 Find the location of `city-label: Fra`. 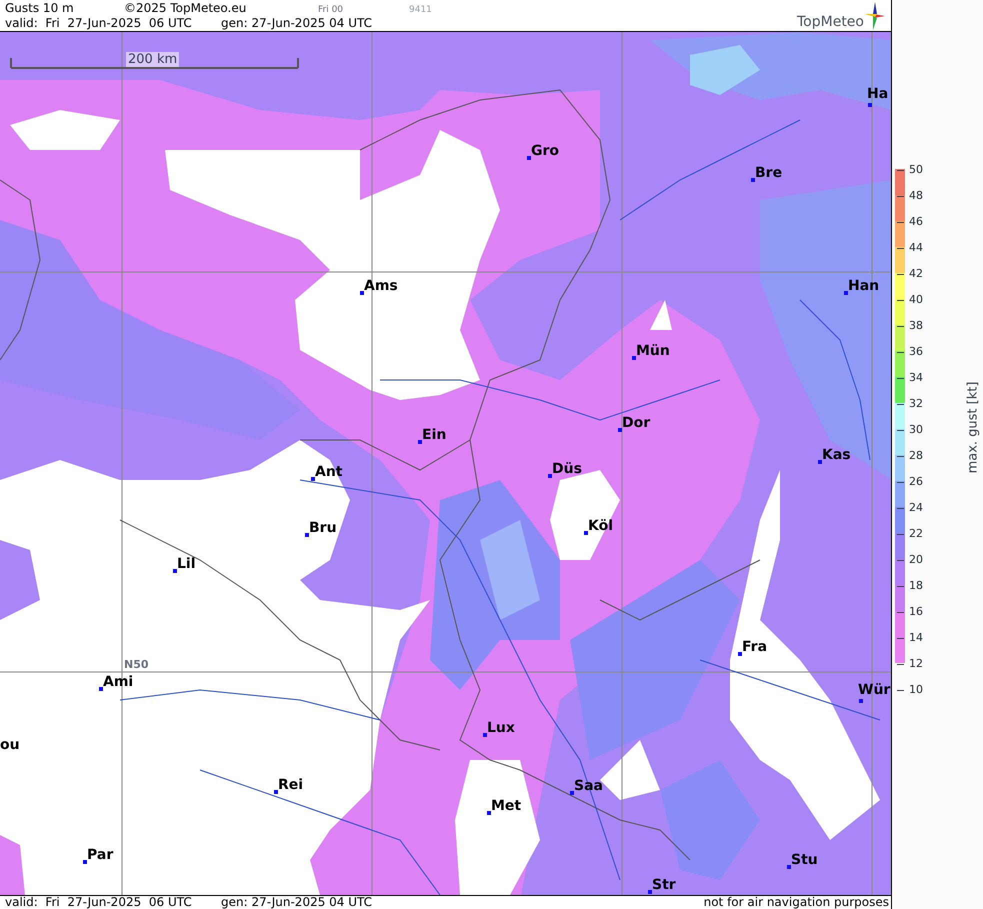

city-label: Fra is located at coordinates (755, 647).